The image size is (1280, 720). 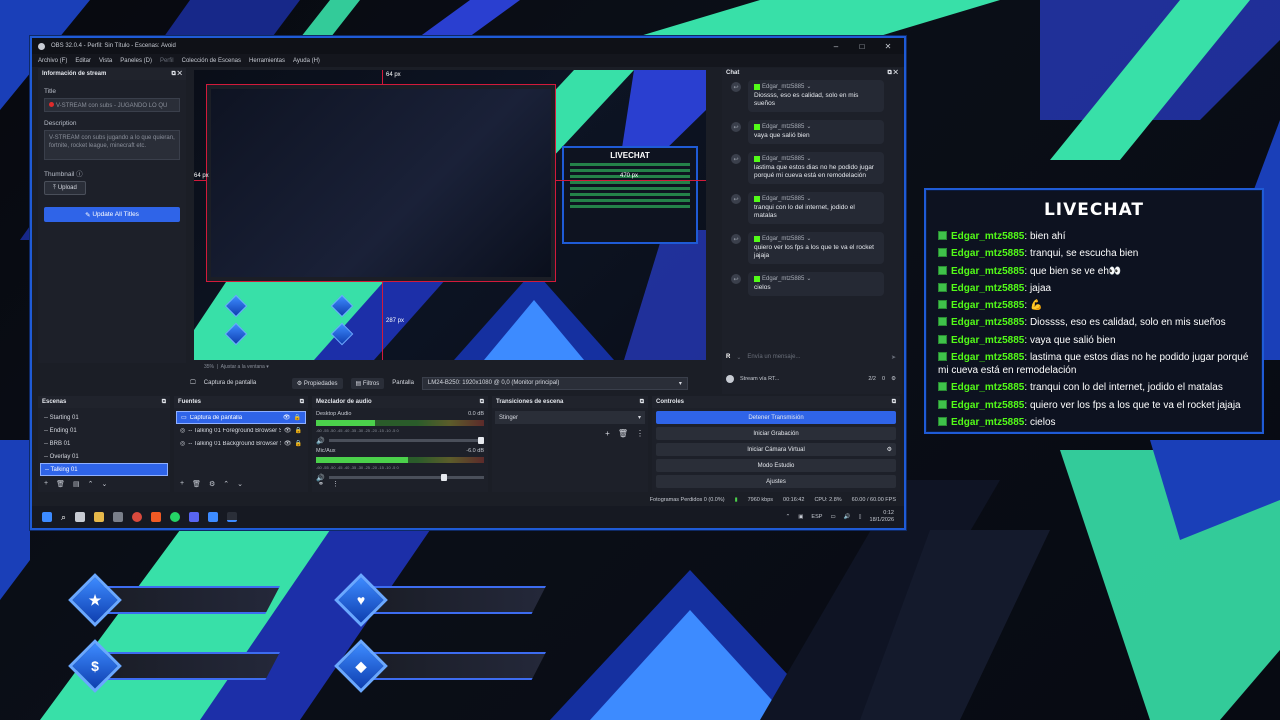 I want to click on title-input: V-STREAM con subs - JUGANDO LO QU, so click(x=112, y=105).